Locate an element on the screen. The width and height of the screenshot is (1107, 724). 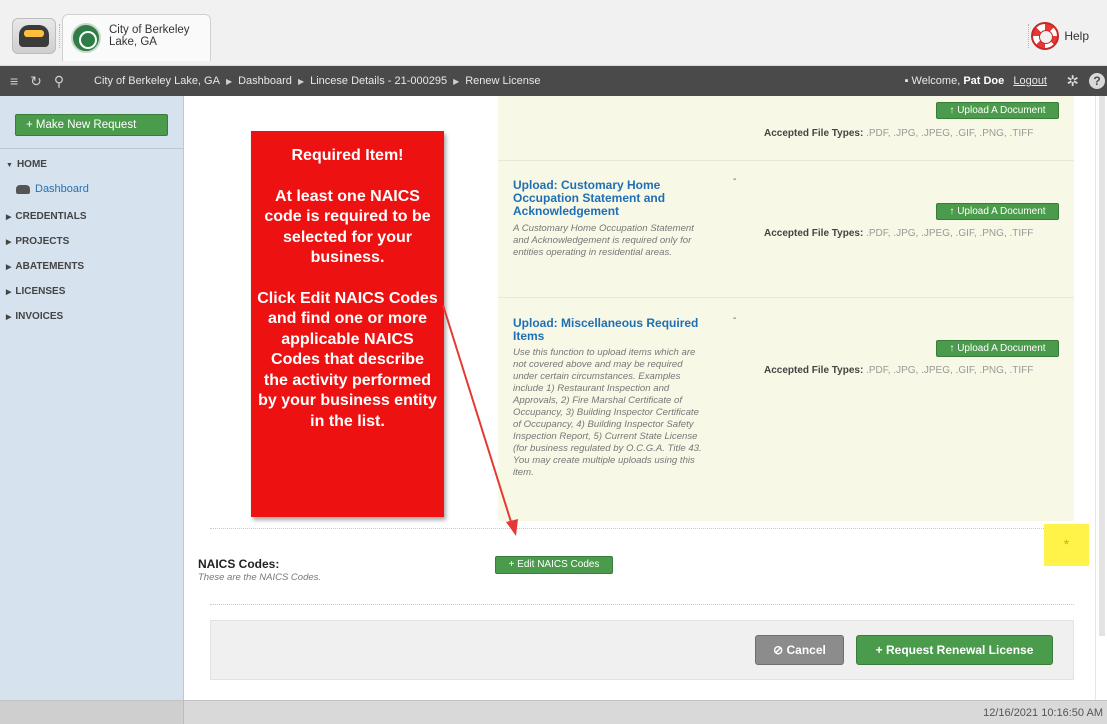
city-seal-icon is located at coordinates (86, 38).